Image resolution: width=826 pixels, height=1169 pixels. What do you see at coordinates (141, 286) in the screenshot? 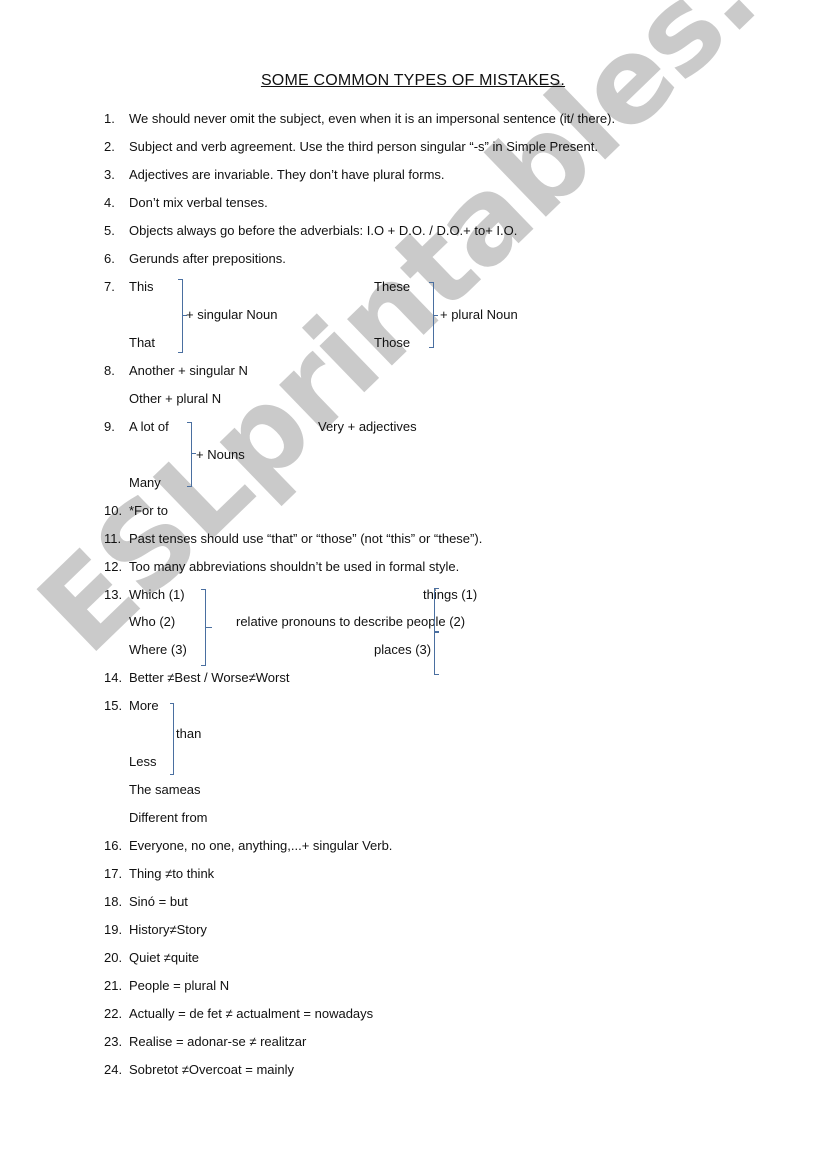
I see `demonstrative-this: This` at bounding box center [141, 286].